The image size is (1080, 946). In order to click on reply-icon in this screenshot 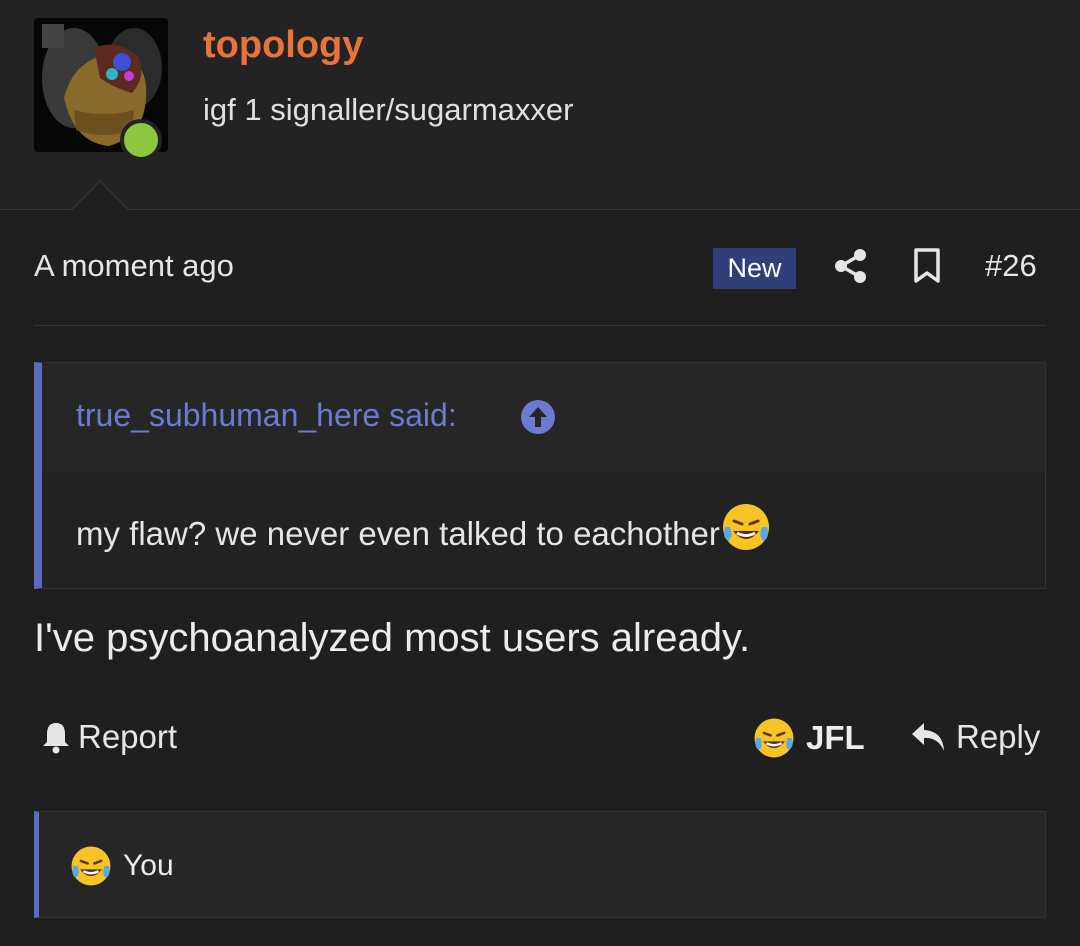, I will do `click(928, 737)`.